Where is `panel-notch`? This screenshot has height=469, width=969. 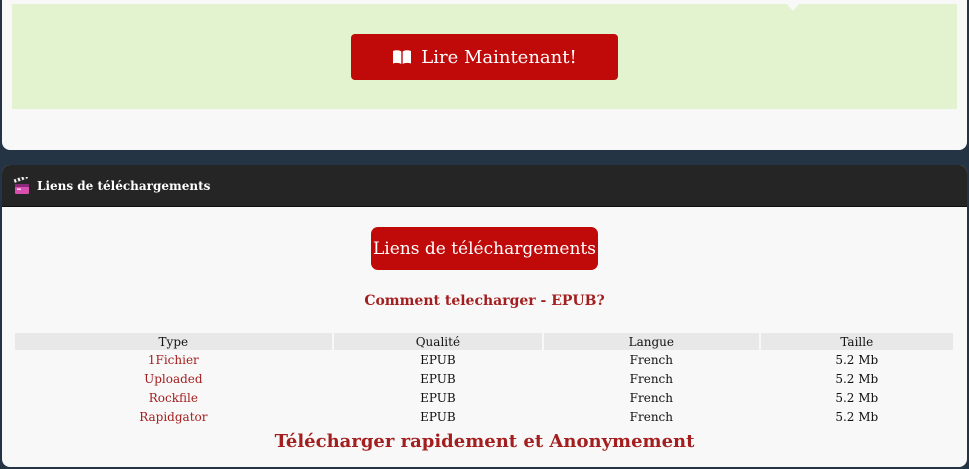
panel-notch is located at coordinates (793, 7).